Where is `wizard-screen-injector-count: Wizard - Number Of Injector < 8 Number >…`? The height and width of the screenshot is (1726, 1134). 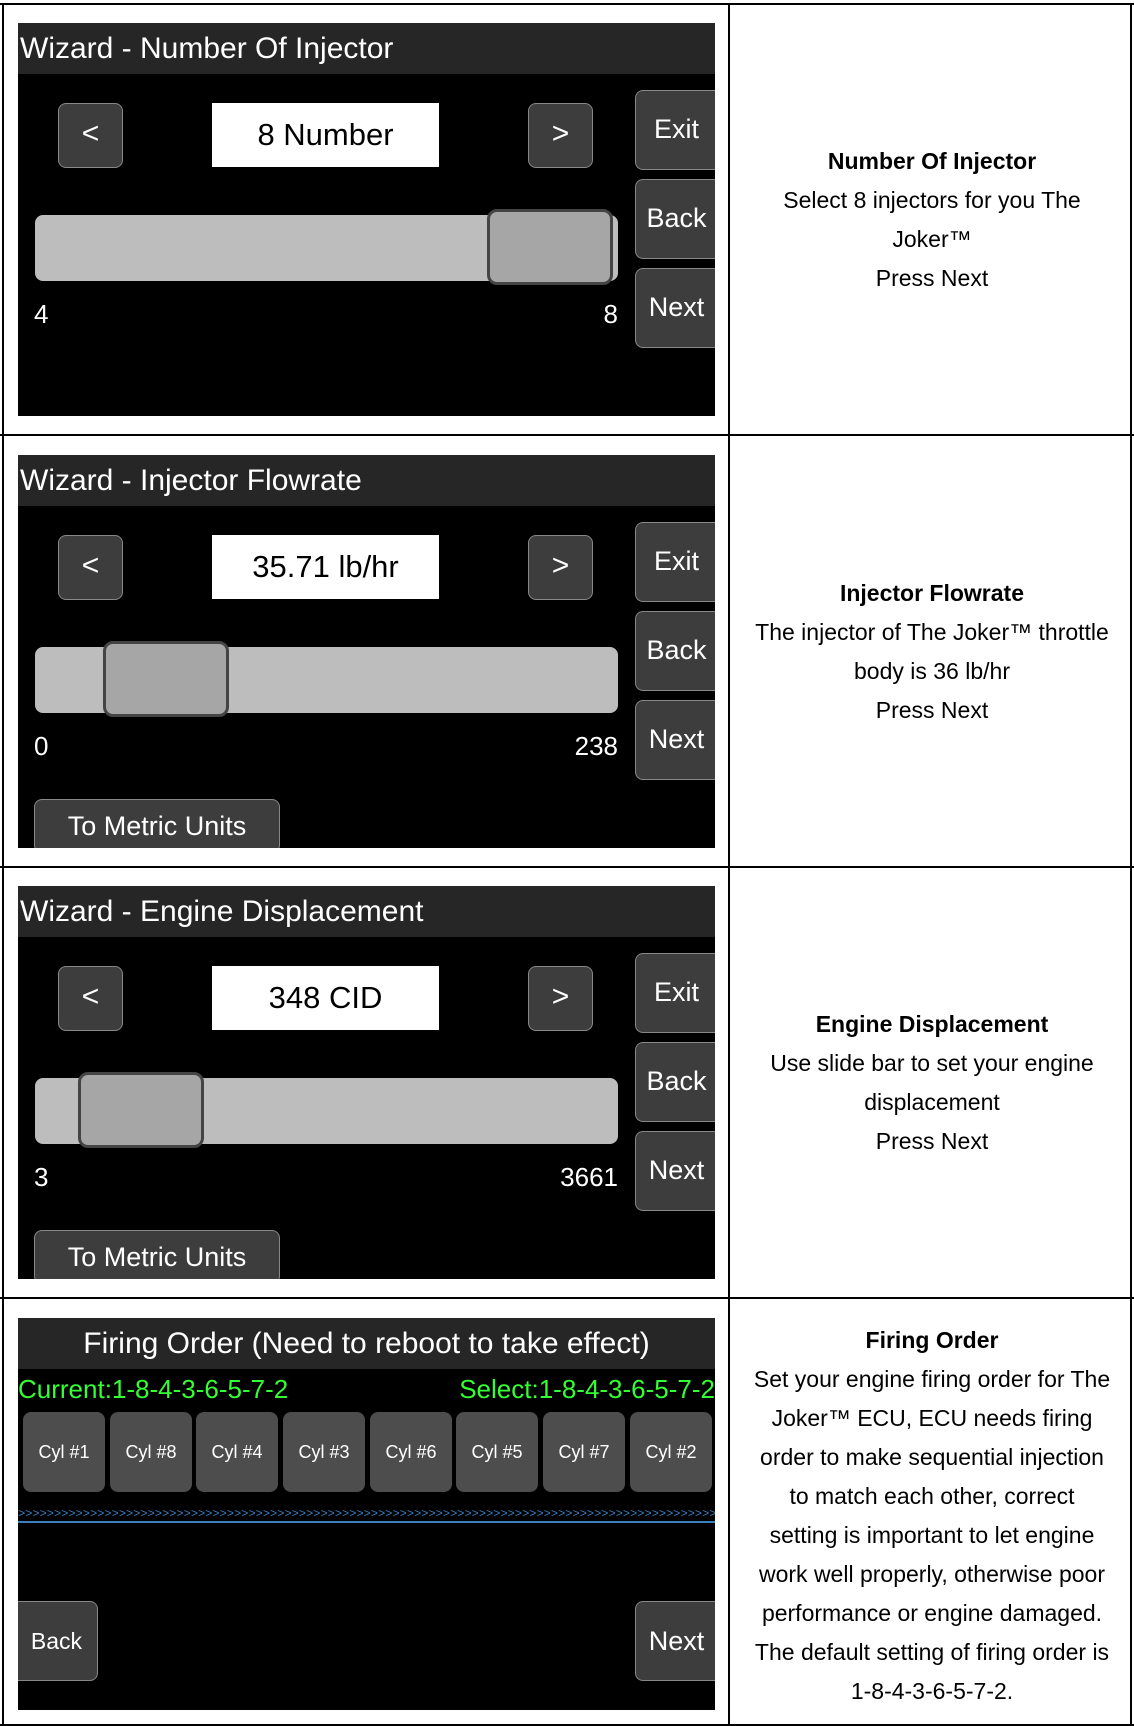
wizard-screen-injector-count: Wizard - Number Of Injector < 8 Number >… is located at coordinates (366, 219).